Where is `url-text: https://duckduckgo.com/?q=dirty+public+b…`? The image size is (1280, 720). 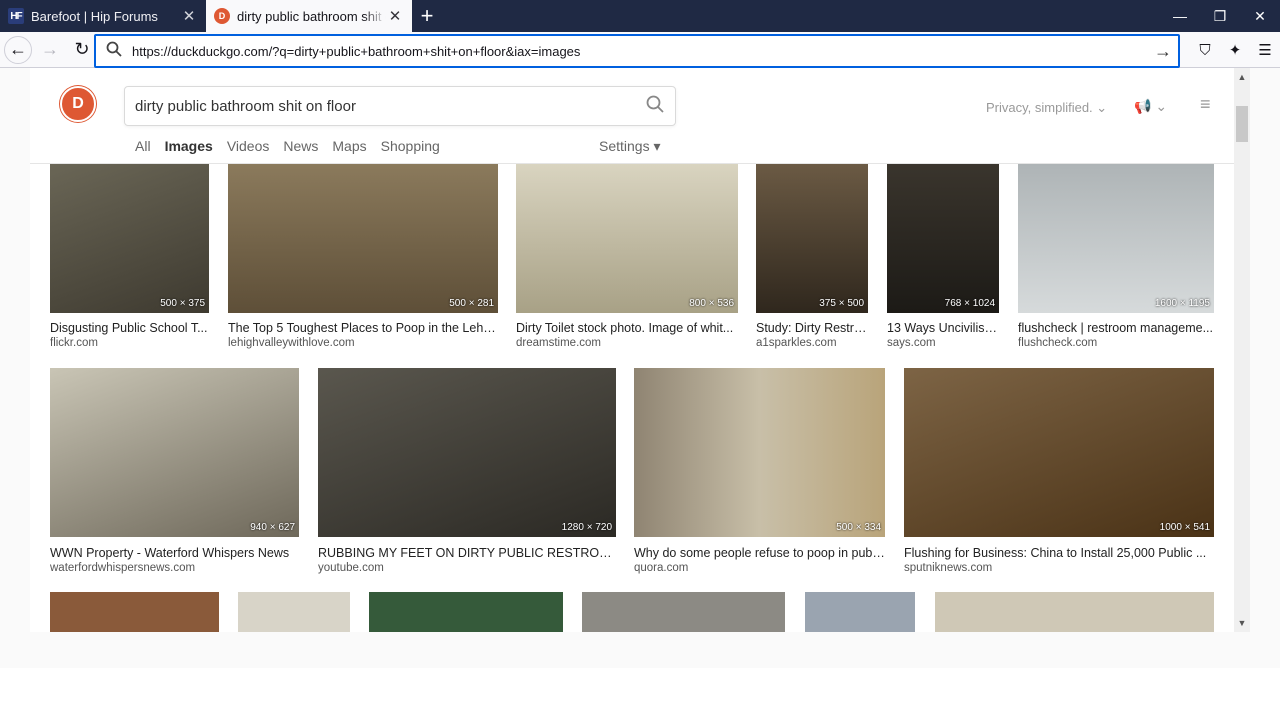 url-text: https://duckduckgo.com/?q=dirty+public+b… is located at coordinates (640, 51).